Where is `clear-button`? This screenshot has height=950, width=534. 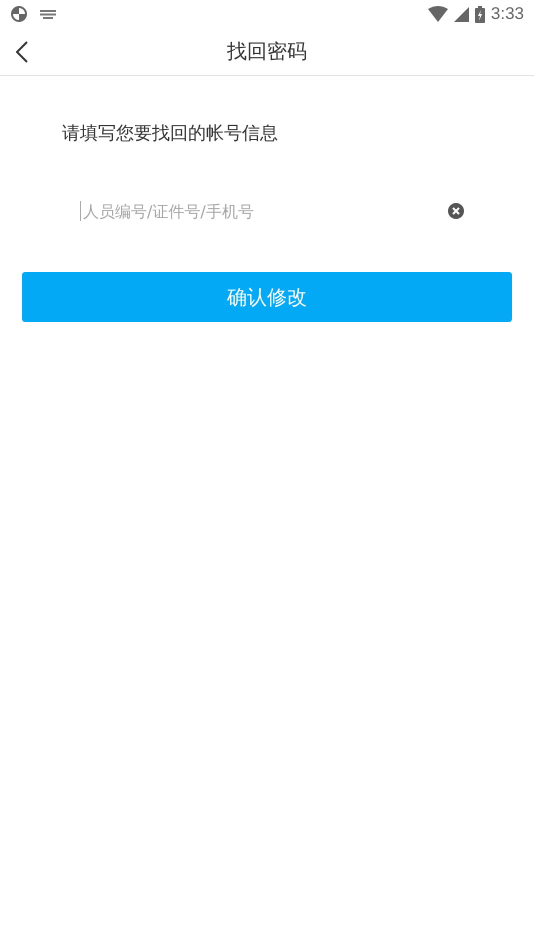 clear-button is located at coordinates (456, 211).